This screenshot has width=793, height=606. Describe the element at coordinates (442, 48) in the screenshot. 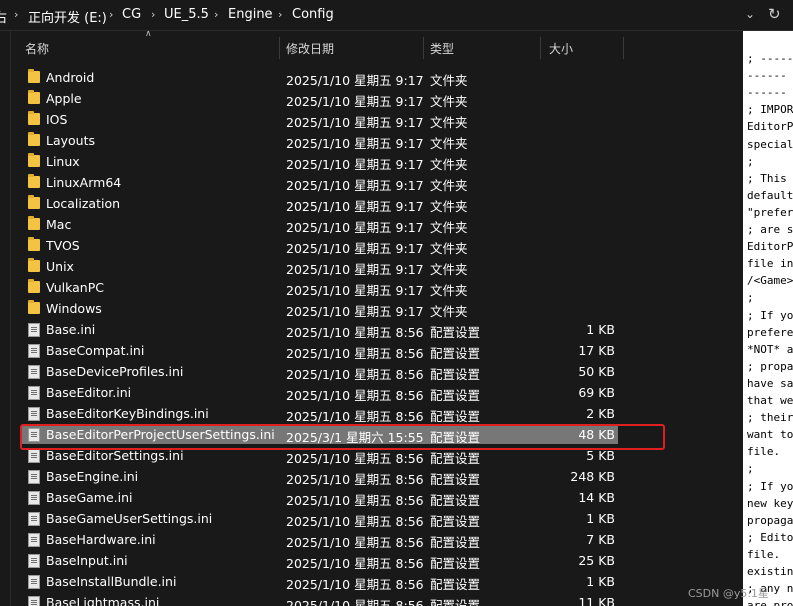

I see `column-header-type: 类型` at that location.